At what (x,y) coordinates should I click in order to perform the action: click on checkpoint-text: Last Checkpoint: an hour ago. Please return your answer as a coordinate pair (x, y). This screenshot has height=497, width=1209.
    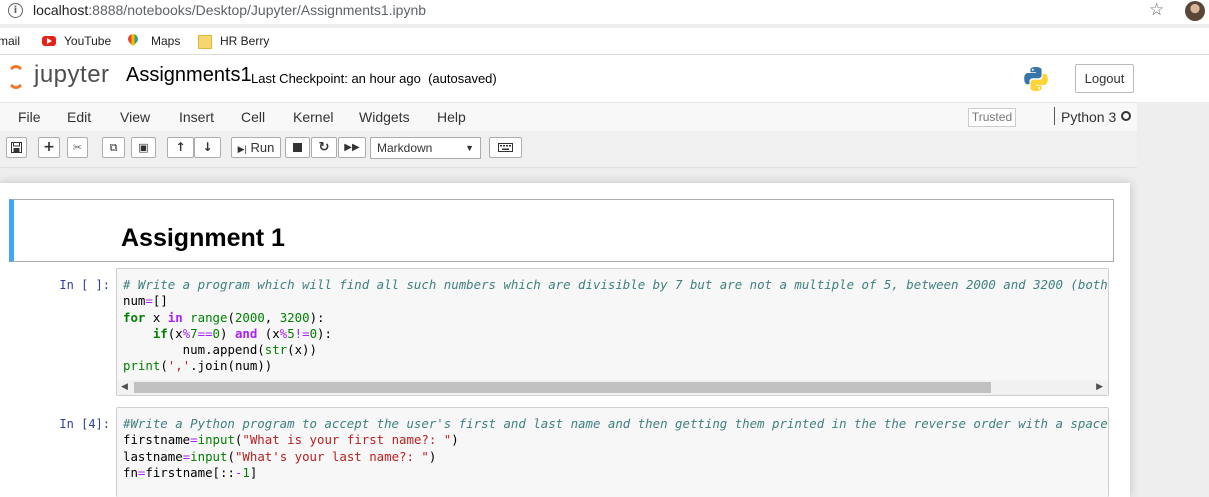
    Looking at the image, I should click on (336, 78).